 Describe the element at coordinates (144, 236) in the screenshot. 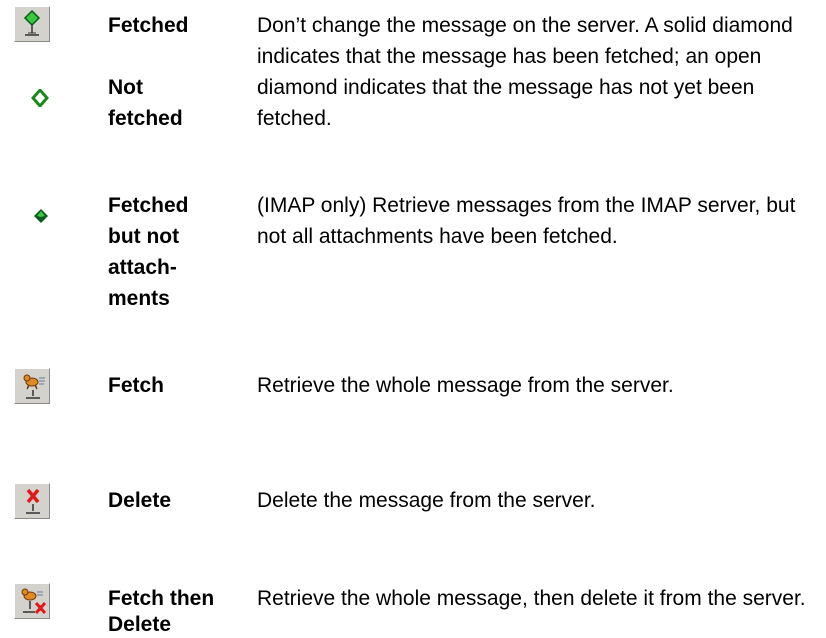

I see `term-line: but not` at that location.